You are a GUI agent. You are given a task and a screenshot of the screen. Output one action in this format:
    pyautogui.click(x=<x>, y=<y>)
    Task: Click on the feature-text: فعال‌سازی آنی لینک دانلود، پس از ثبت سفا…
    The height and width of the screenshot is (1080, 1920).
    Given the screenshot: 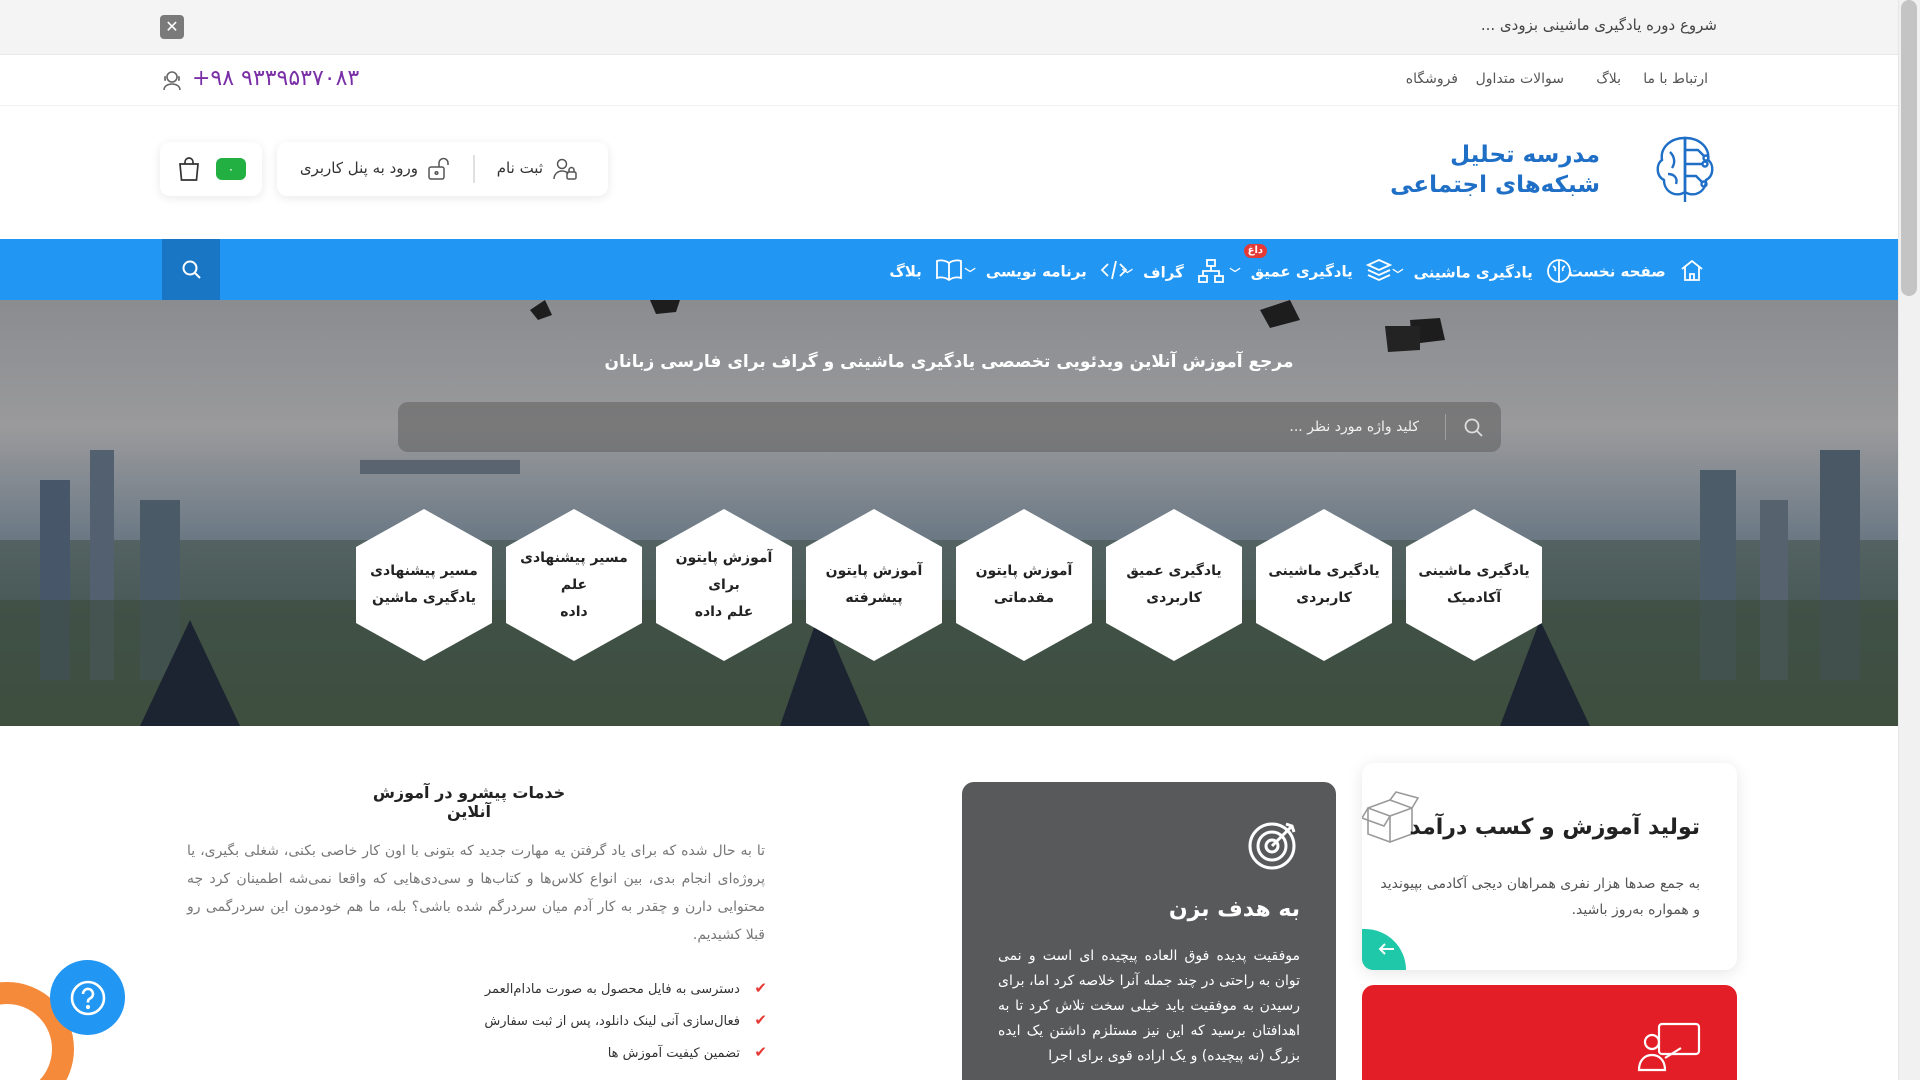 What is the action you would take?
    pyautogui.click(x=612, y=1021)
    